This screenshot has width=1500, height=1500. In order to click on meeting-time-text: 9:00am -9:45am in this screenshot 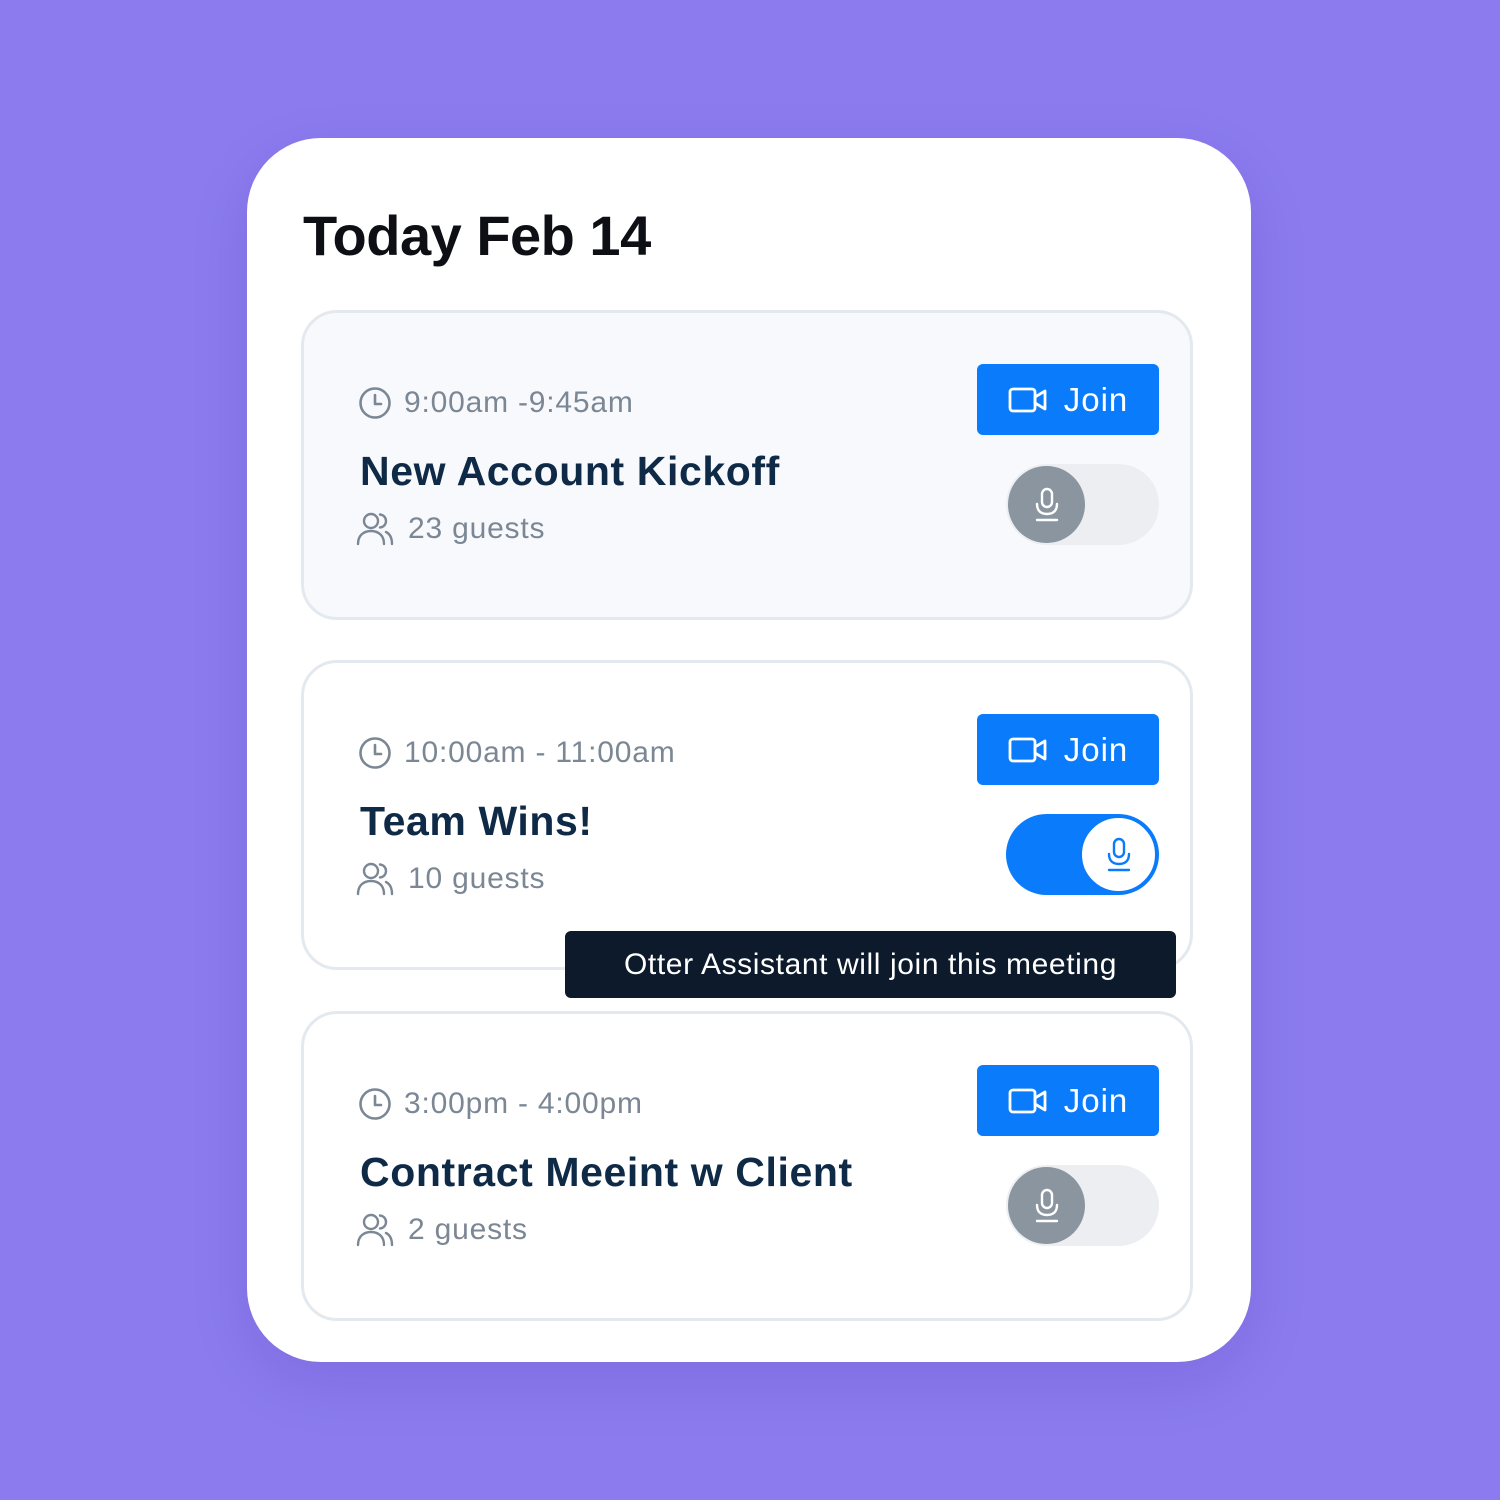, I will do `click(519, 402)`.